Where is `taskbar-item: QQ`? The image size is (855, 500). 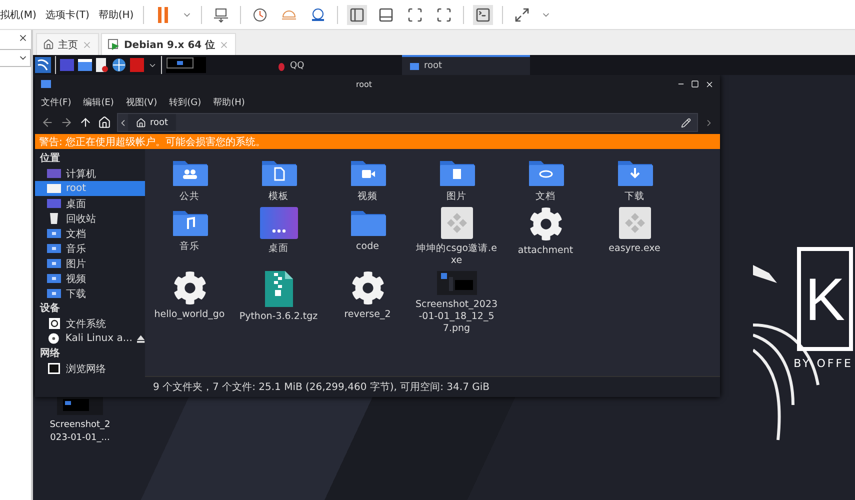 taskbar-item: QQ is located at coordinates (334, 65).